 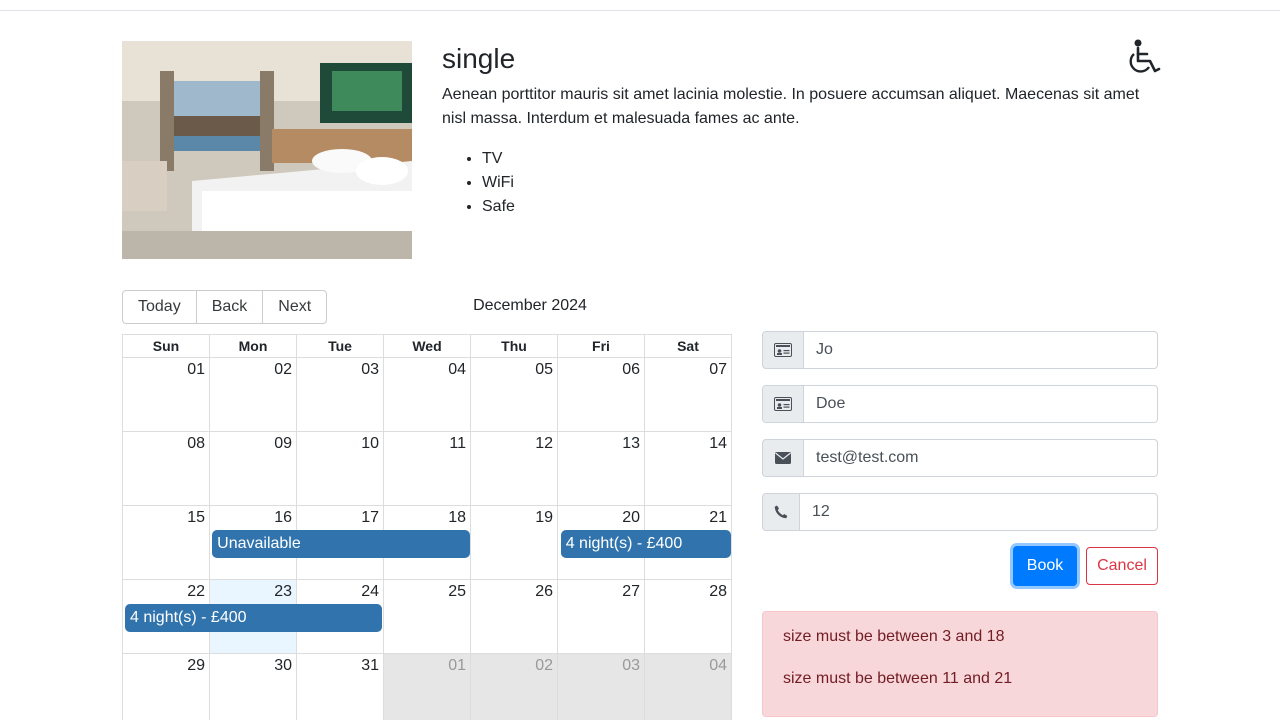 What do you see at coordinates (687, 394) in the screenshot?
I see `calendar-day-cell: 07` at bounding box center [687, 394].